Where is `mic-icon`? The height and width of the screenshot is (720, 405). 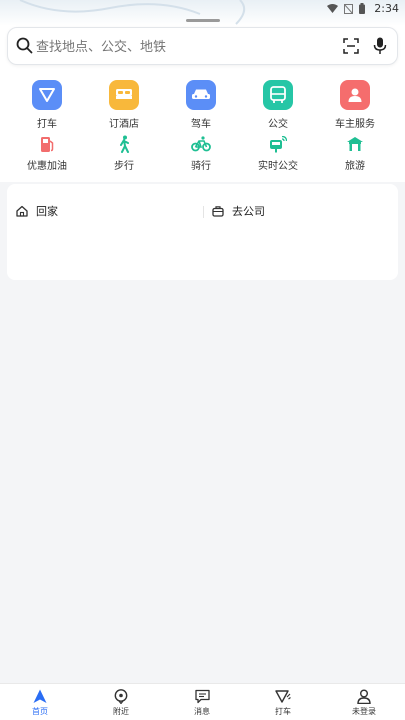 mic-icon is located at coordinates (380, 46).